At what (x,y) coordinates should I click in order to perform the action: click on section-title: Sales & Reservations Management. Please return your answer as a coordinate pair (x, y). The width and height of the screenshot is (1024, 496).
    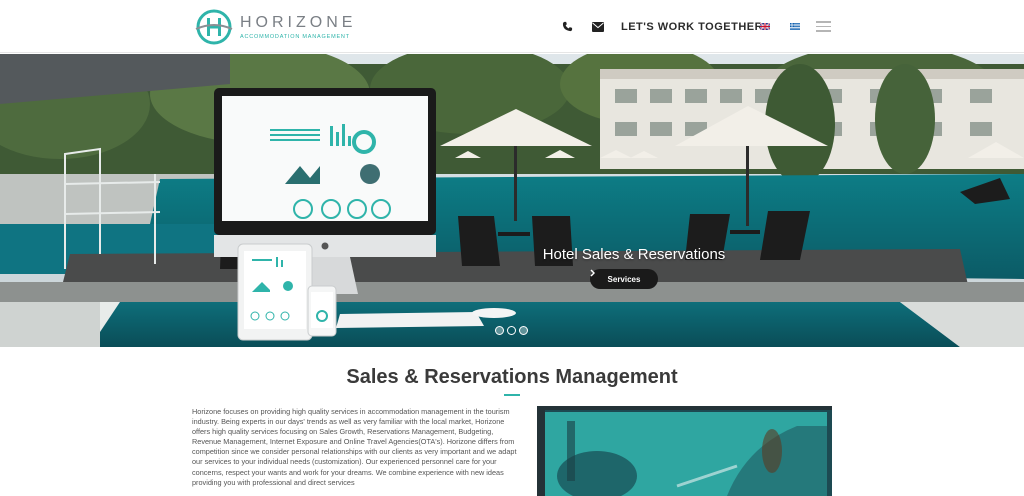
    Looking at the image, I should click on (512, 377).